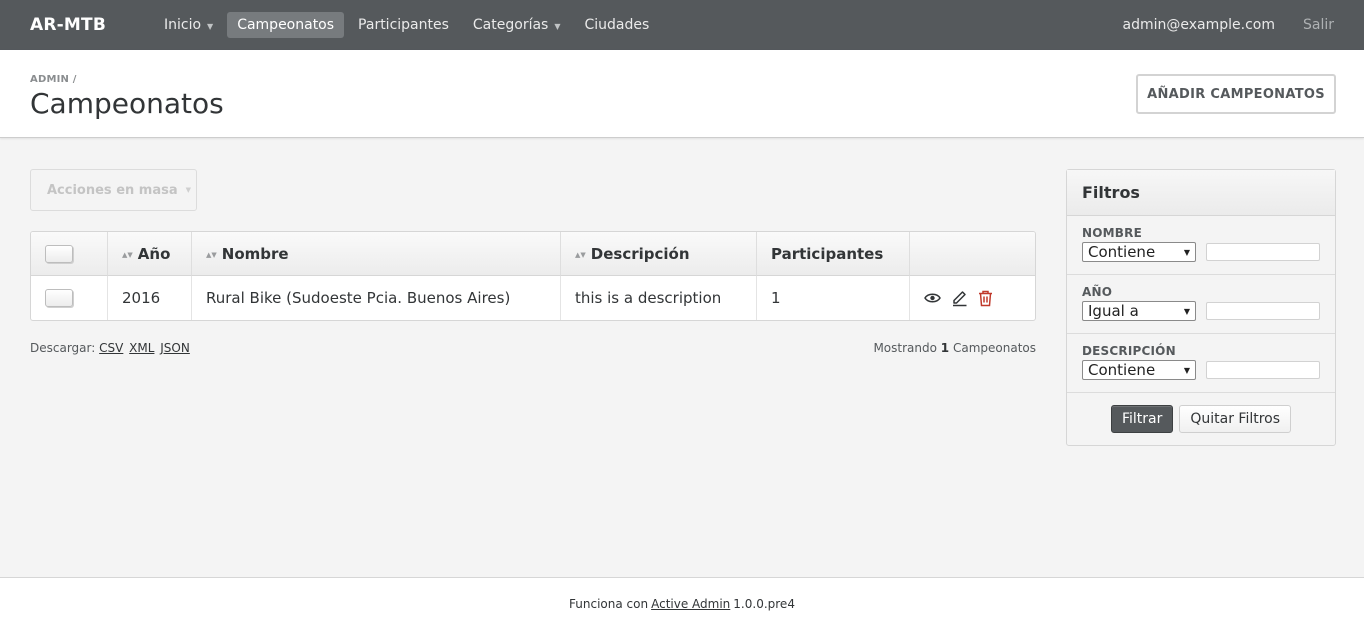 Image resolution: width=1364 pixels, height=629 pixels. I want to click on nav-item-campeonatos: Campeonatos, so click(286, 25).